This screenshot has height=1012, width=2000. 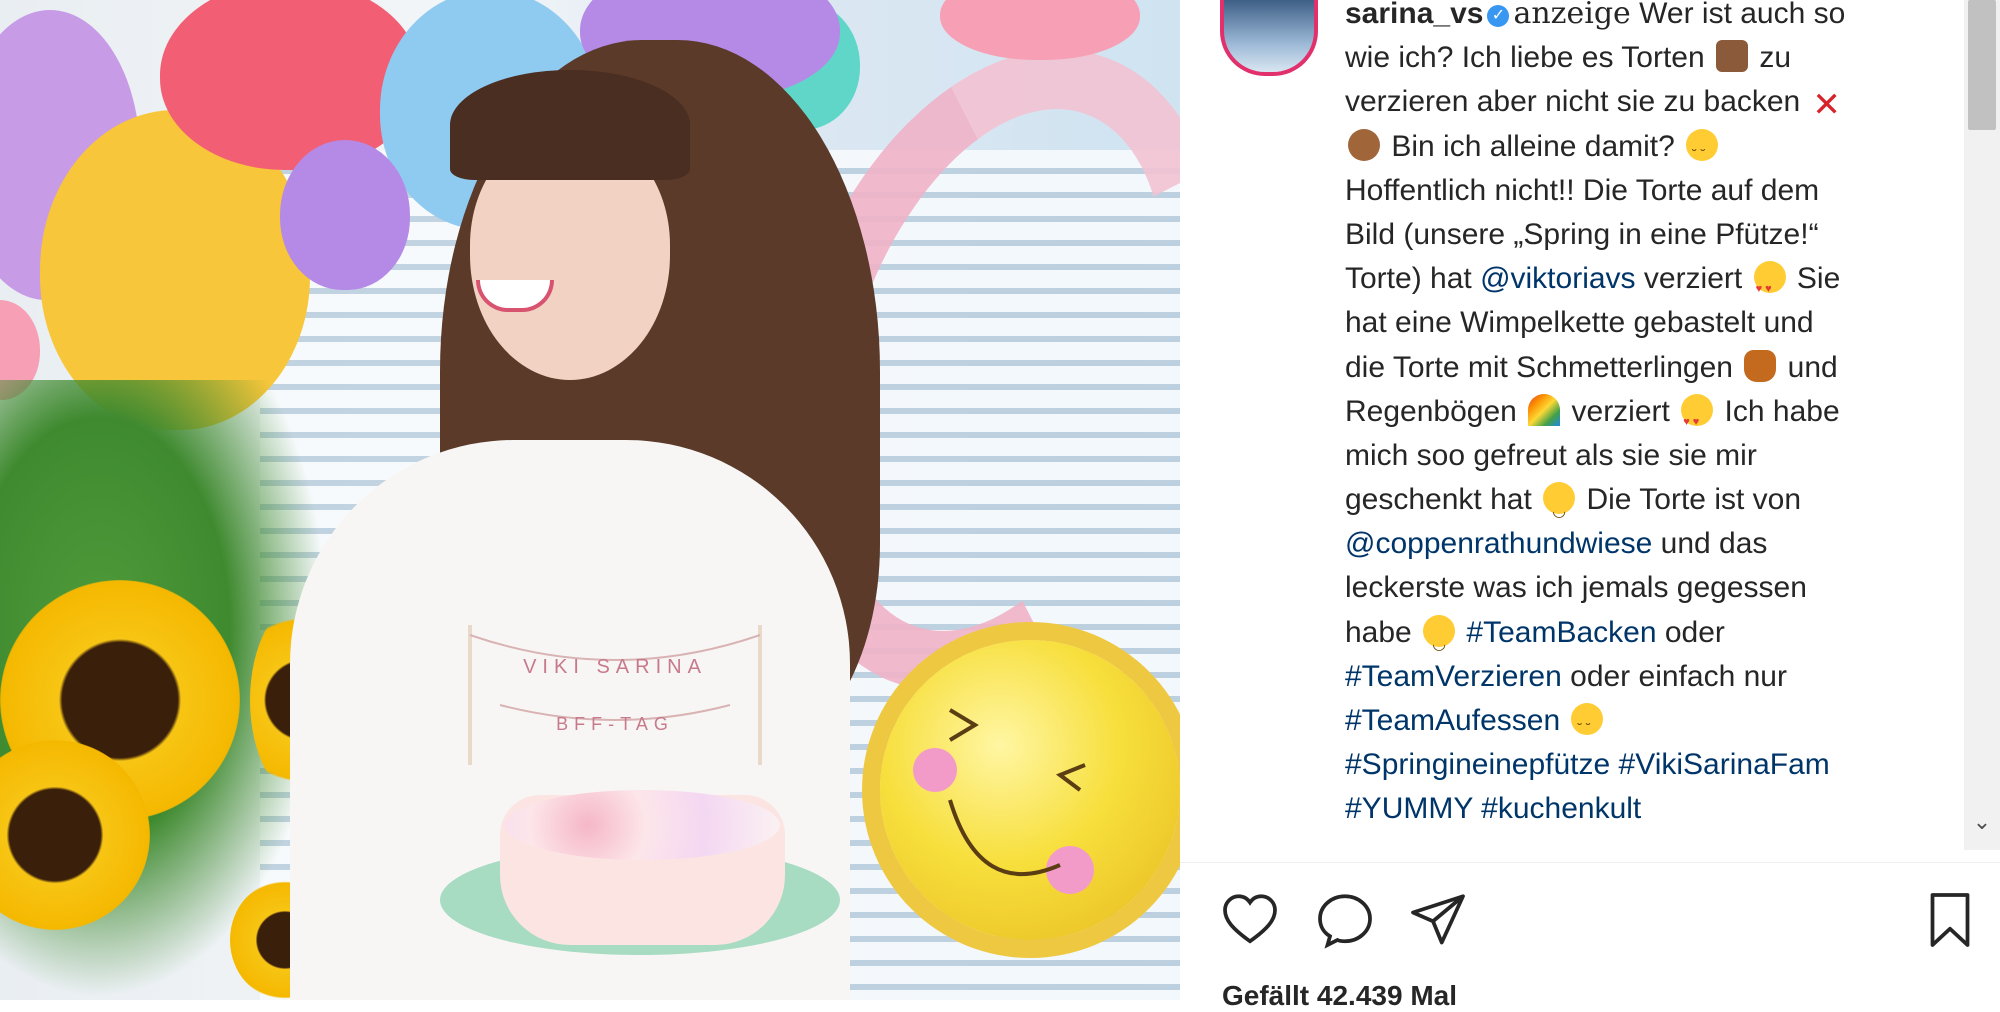 What do you see at coordinates (1576, 588) in the screenshot?
I see `caption-text: leckerste was ich jemals gegessen` at bounding box center [1576, 588].